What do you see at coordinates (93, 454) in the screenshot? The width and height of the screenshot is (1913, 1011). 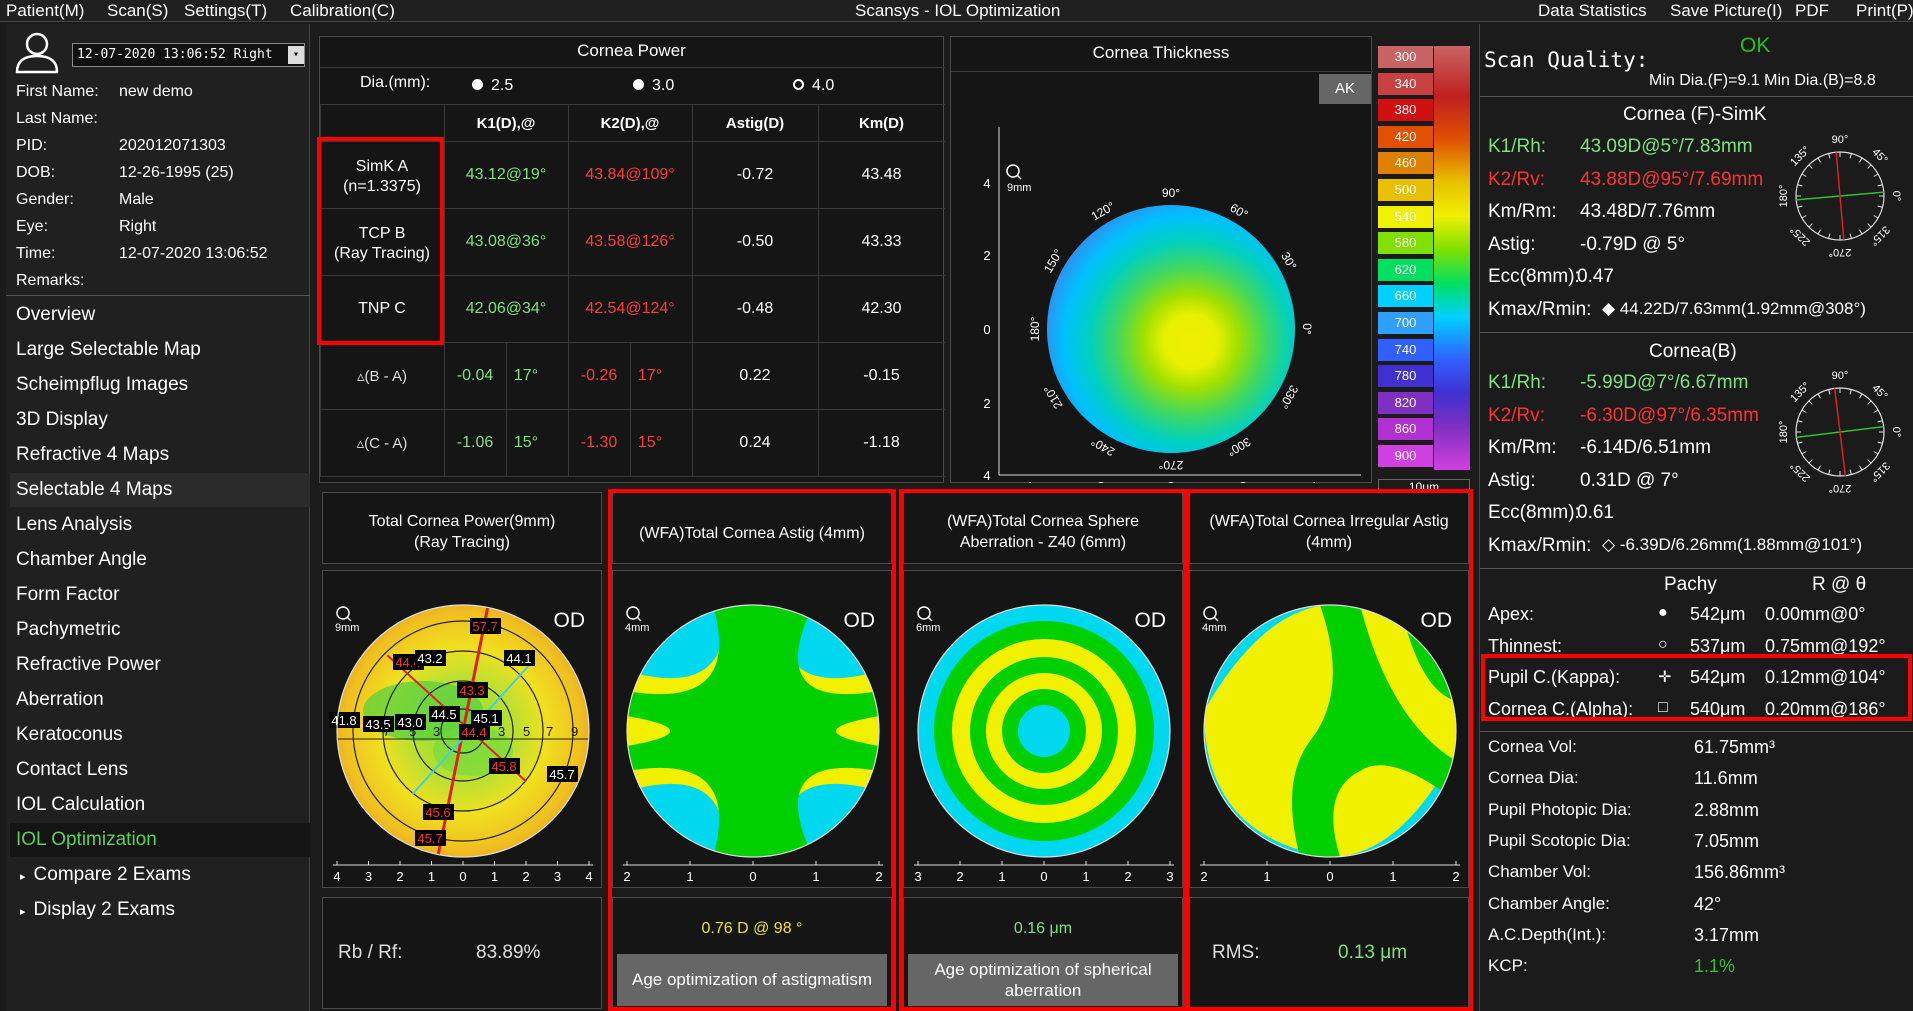 I see `nav-item-label: Refractive 4 Maps` at bounding box center [93, 454].